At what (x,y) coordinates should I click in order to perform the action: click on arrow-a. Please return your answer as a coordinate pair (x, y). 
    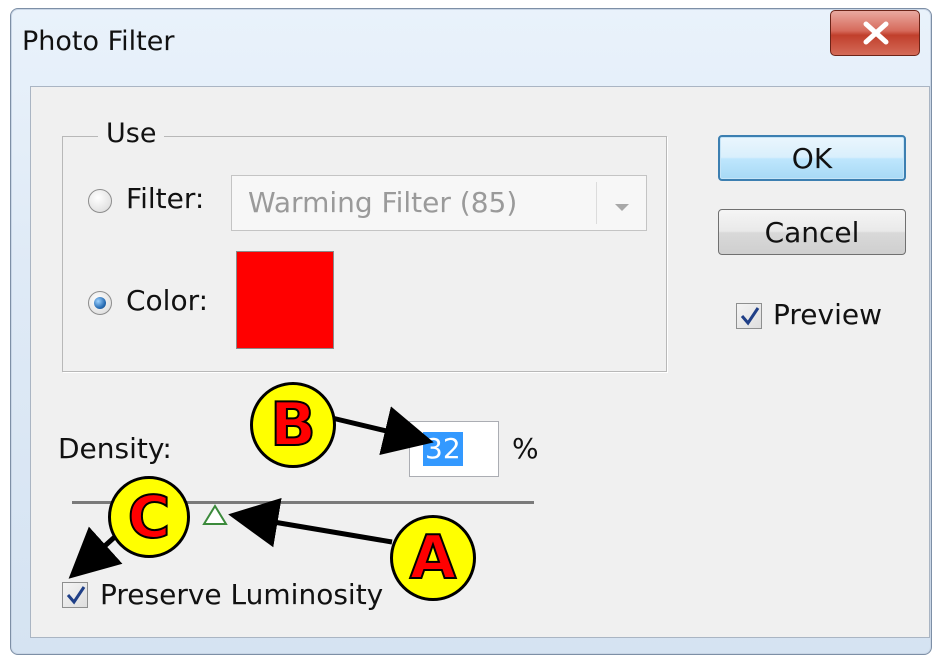
    Looking at the image, I should click on (310, 523).